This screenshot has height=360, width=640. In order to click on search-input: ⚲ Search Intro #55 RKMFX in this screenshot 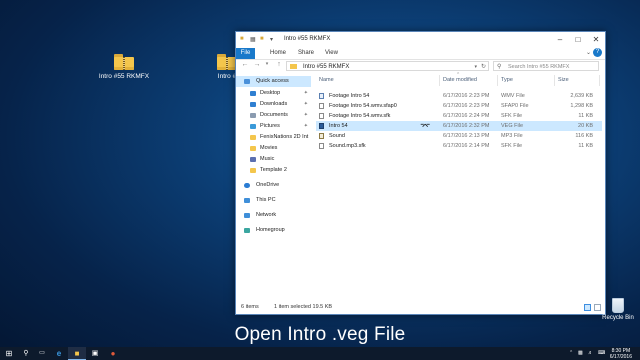, I will do `click(546, 66)`.